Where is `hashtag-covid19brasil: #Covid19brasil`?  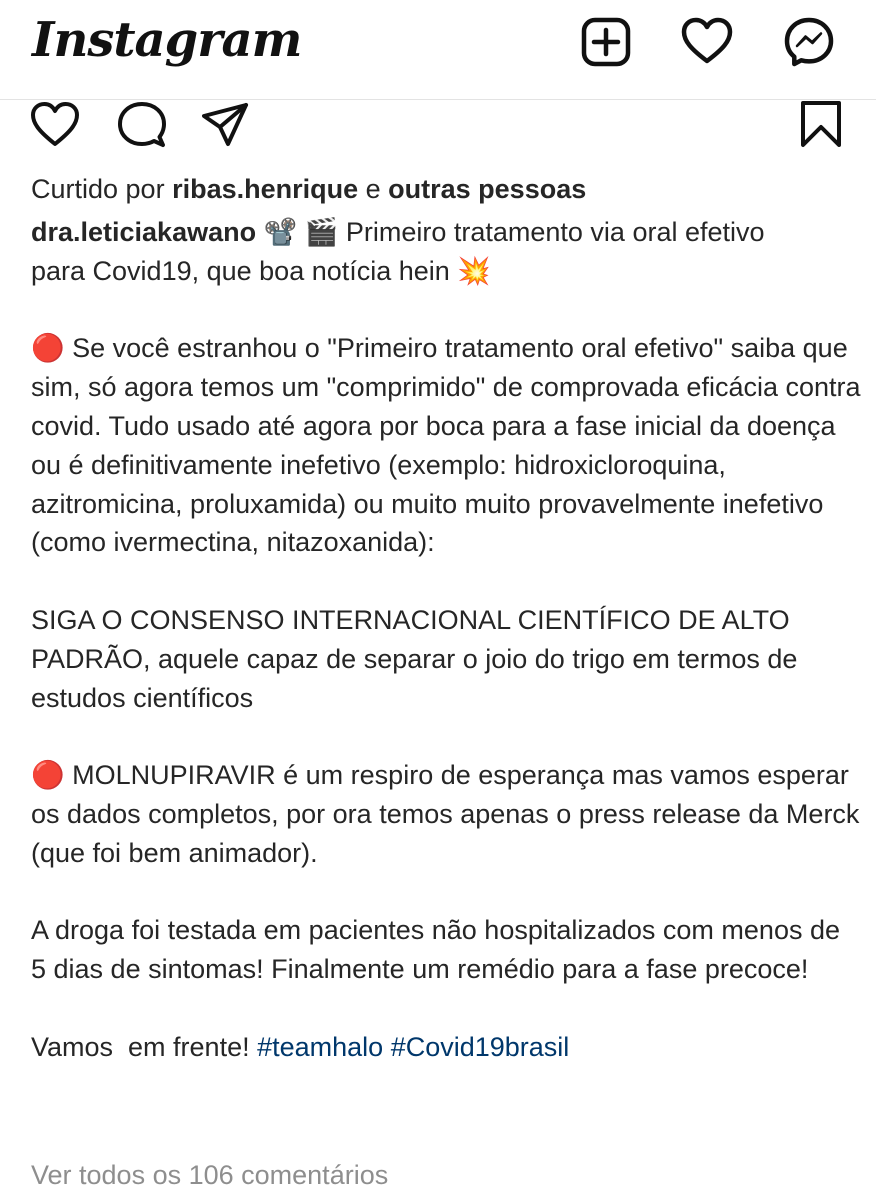
hashtag-covid19brasil: #Covid19brasil is located at coordinates (480, 1047).